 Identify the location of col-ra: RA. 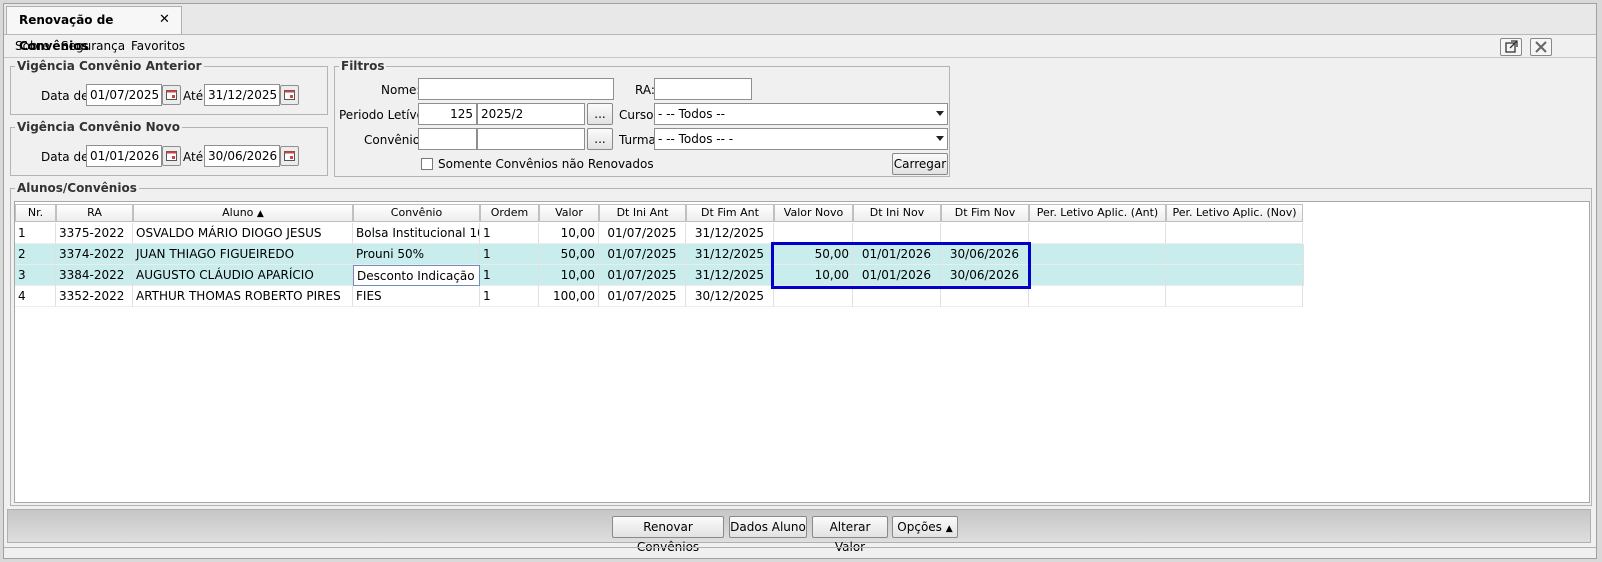
(94, 213).